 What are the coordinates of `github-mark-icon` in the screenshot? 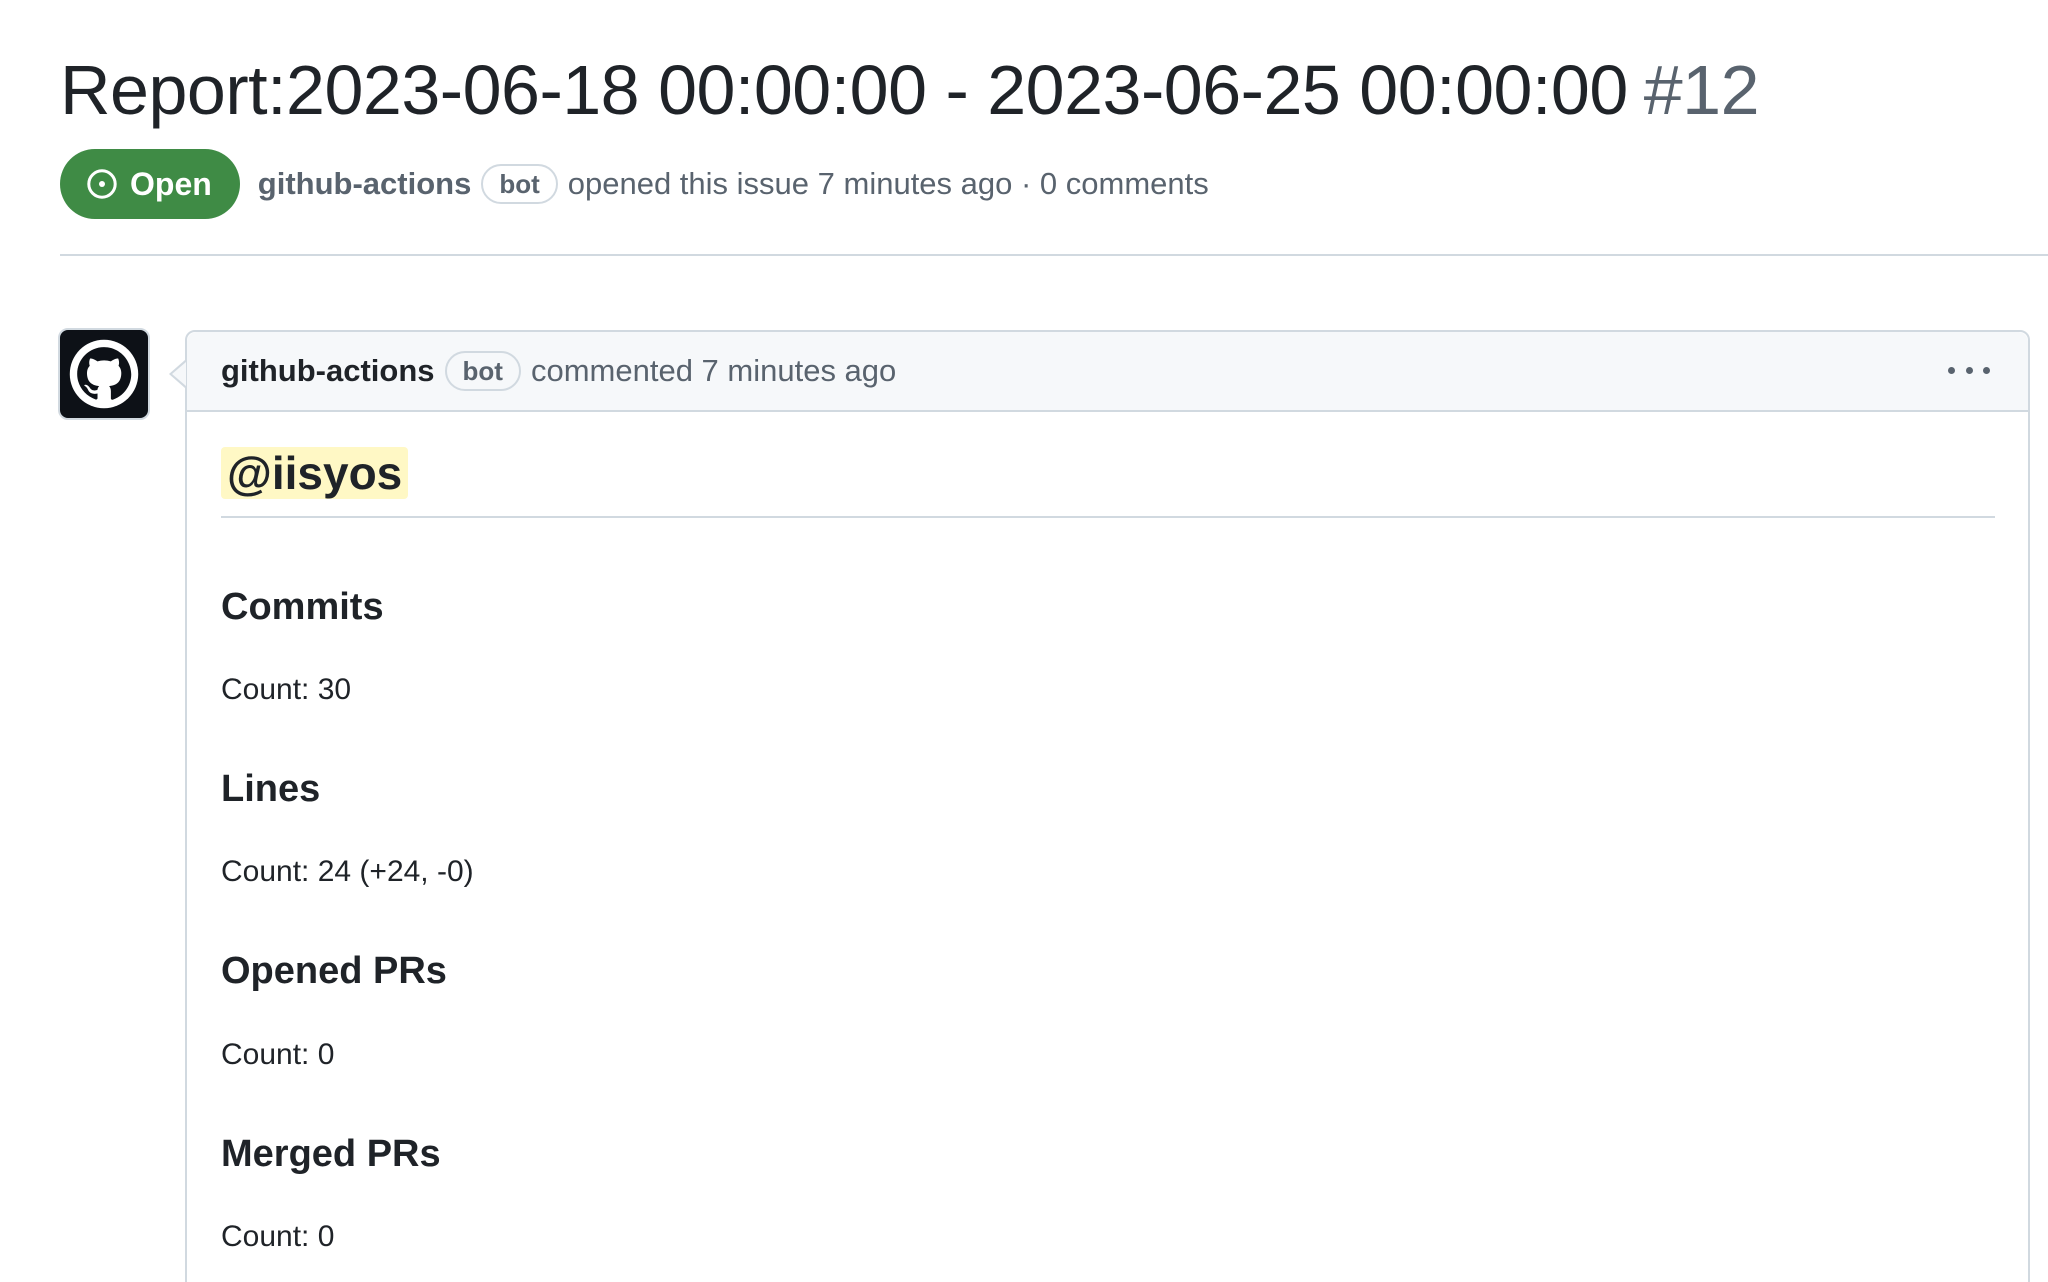 It's located at (104, 374).